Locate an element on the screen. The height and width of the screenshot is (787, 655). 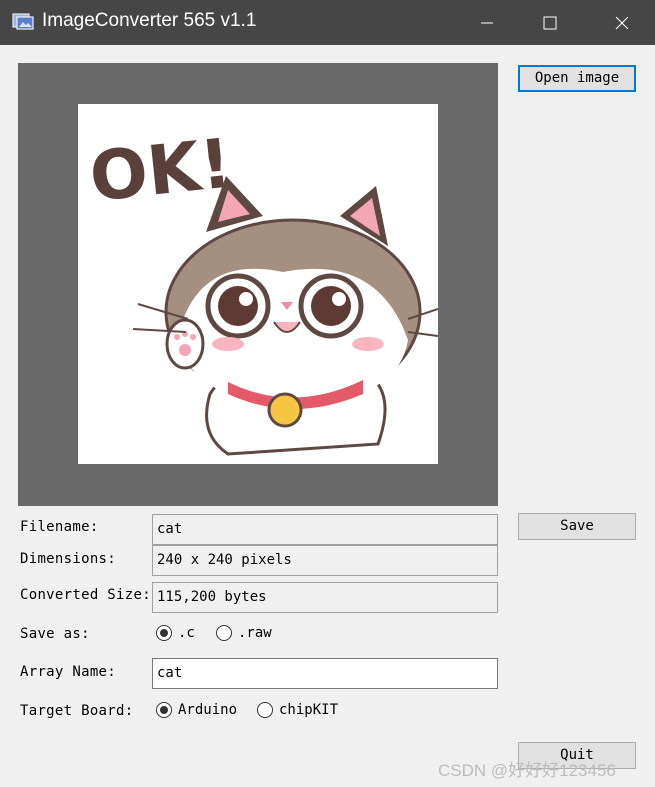
save-button: Save is located at coordinates (577, 526).